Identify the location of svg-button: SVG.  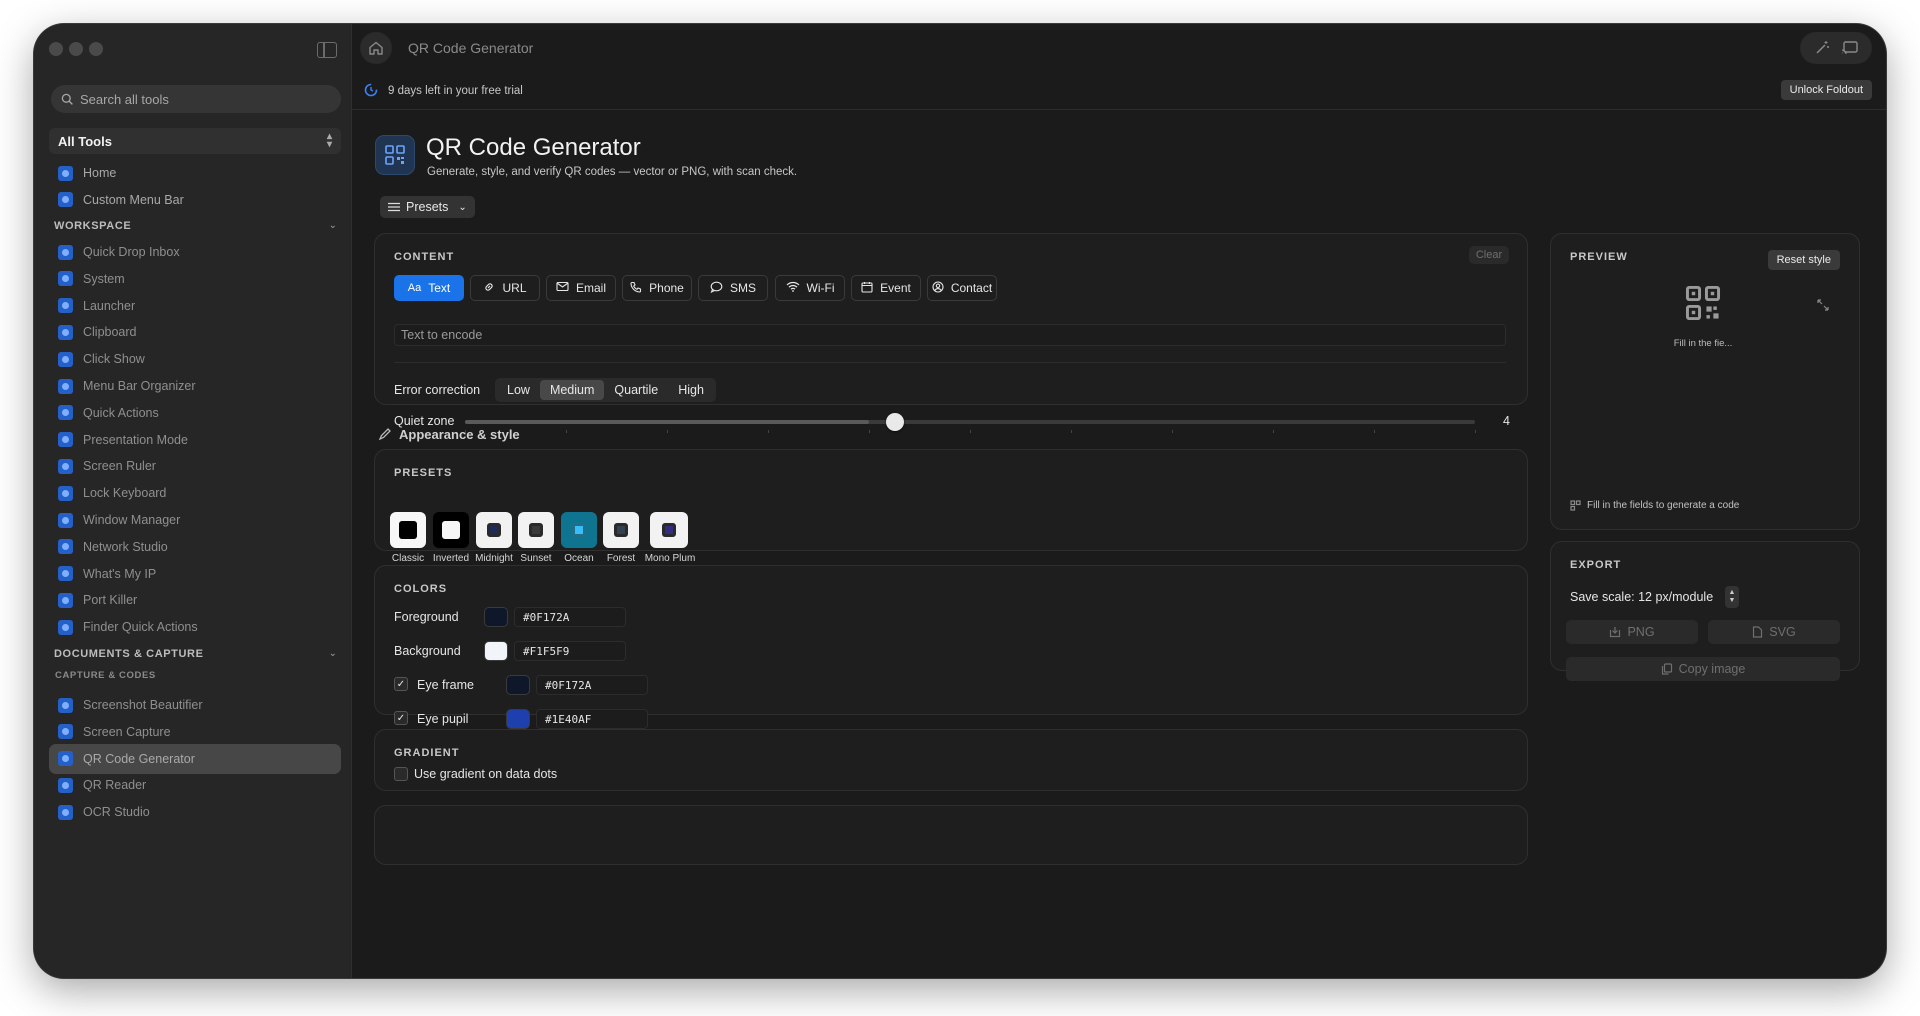
(1774, 632).